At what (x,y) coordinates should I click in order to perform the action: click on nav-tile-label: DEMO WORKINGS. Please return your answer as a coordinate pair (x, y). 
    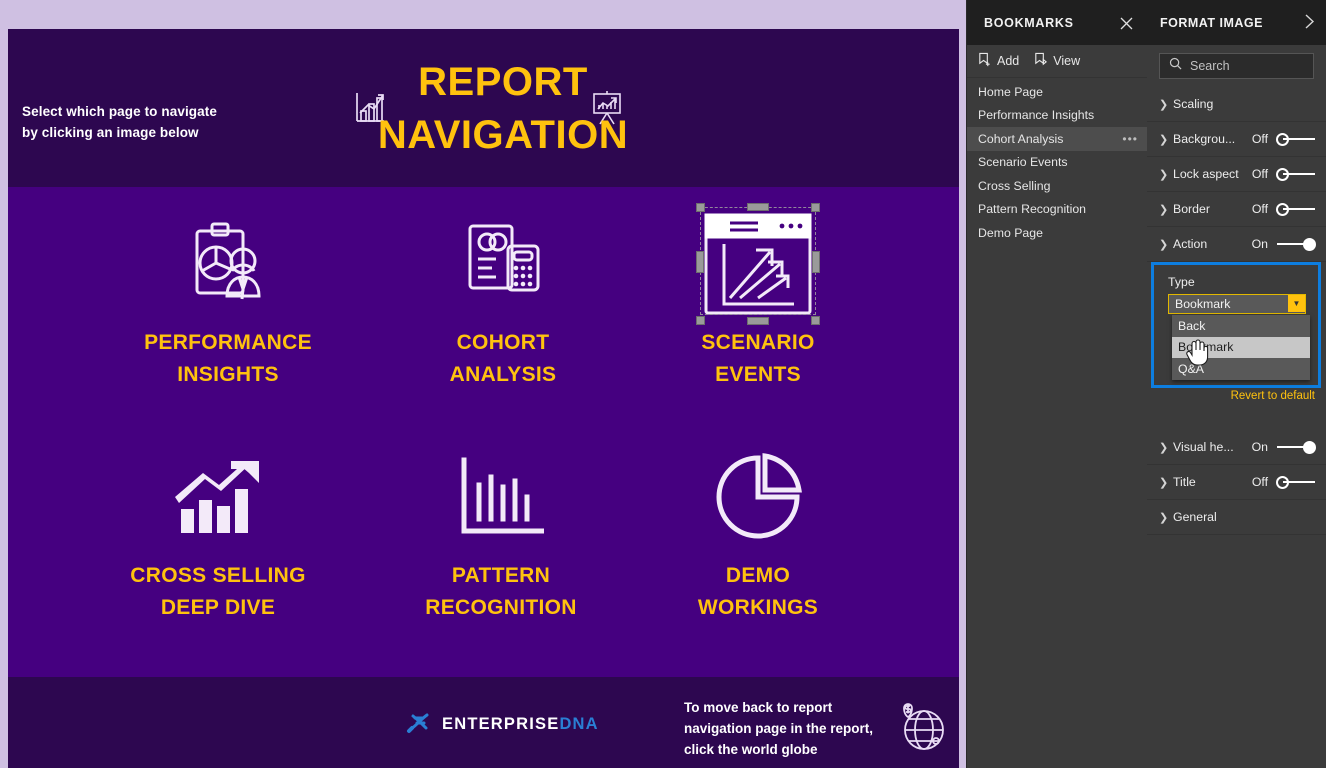
    Looking at the image, I should click on (758, 591).